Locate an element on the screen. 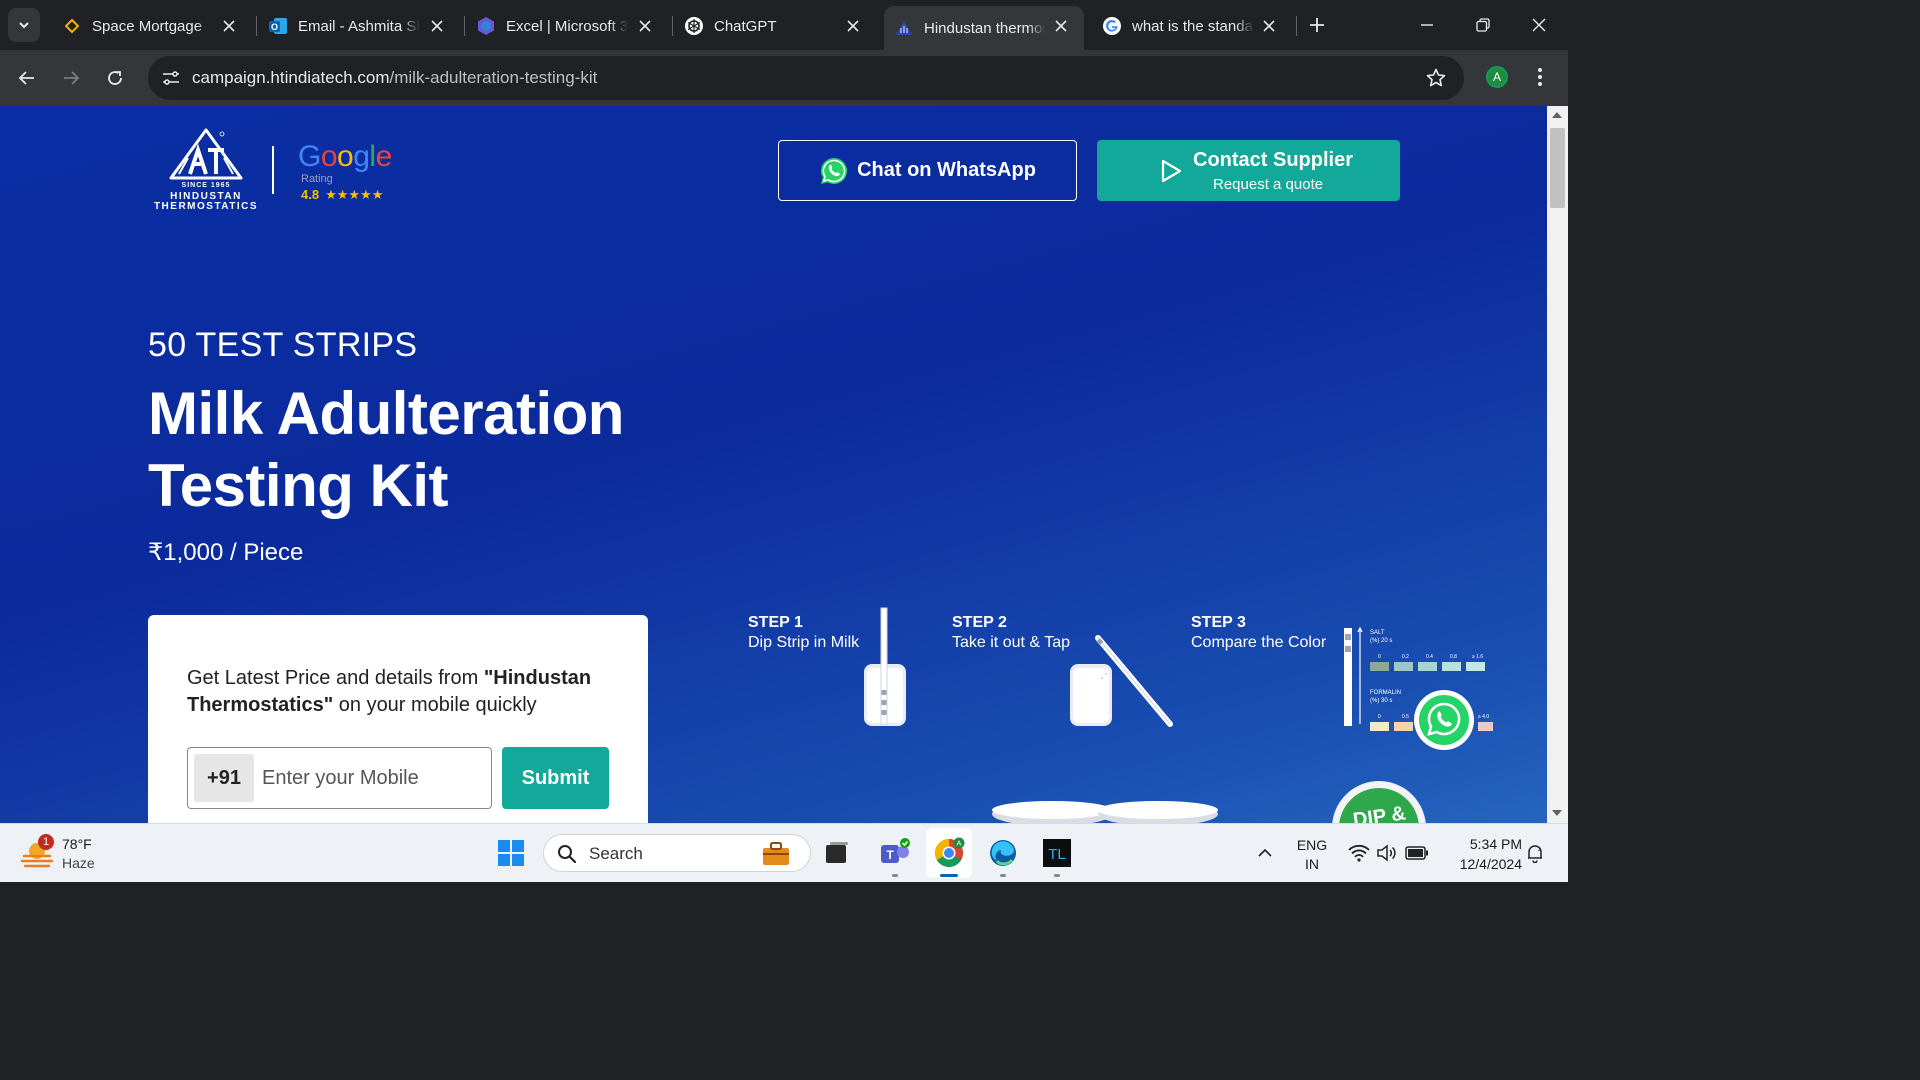 The width and height of the screenshot is (1920, 1080). logo-since-text: SINCE 1965 is located at coordinates (206, 185).